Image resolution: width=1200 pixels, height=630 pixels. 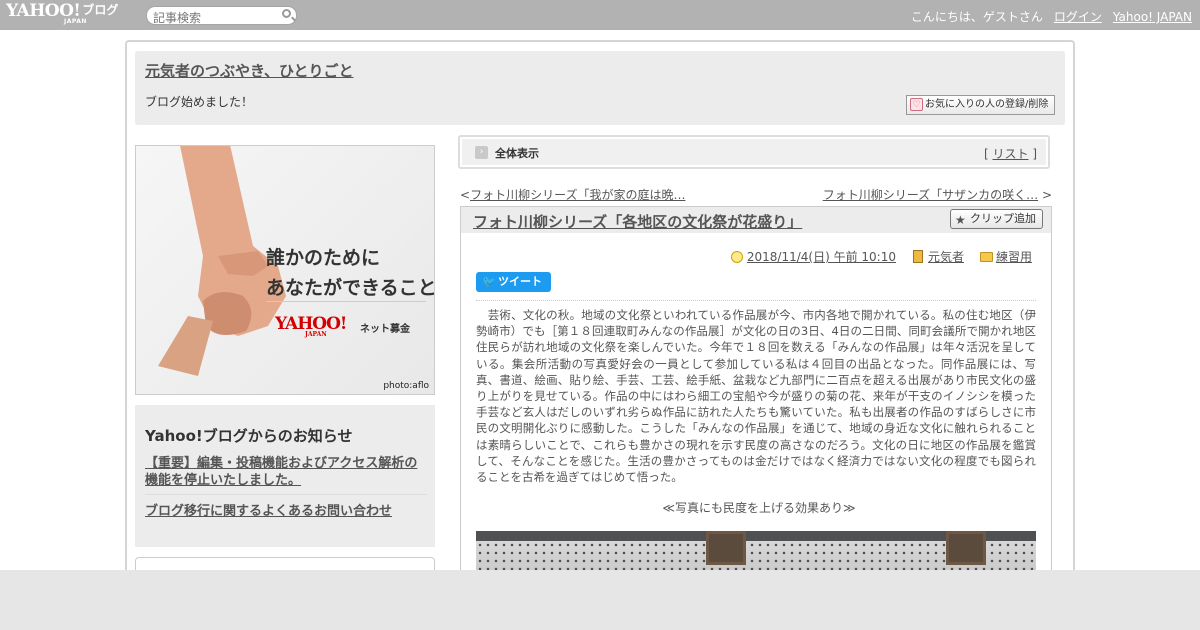 What do you see at coordinates (917, 256) in the screenshot?
I see `author-icon` at bounding box center [917, 256].